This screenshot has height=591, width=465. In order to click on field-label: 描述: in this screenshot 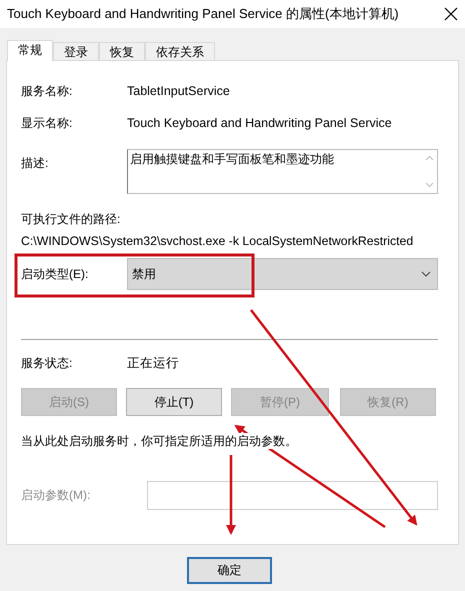, I will do `click(35, 163)`.